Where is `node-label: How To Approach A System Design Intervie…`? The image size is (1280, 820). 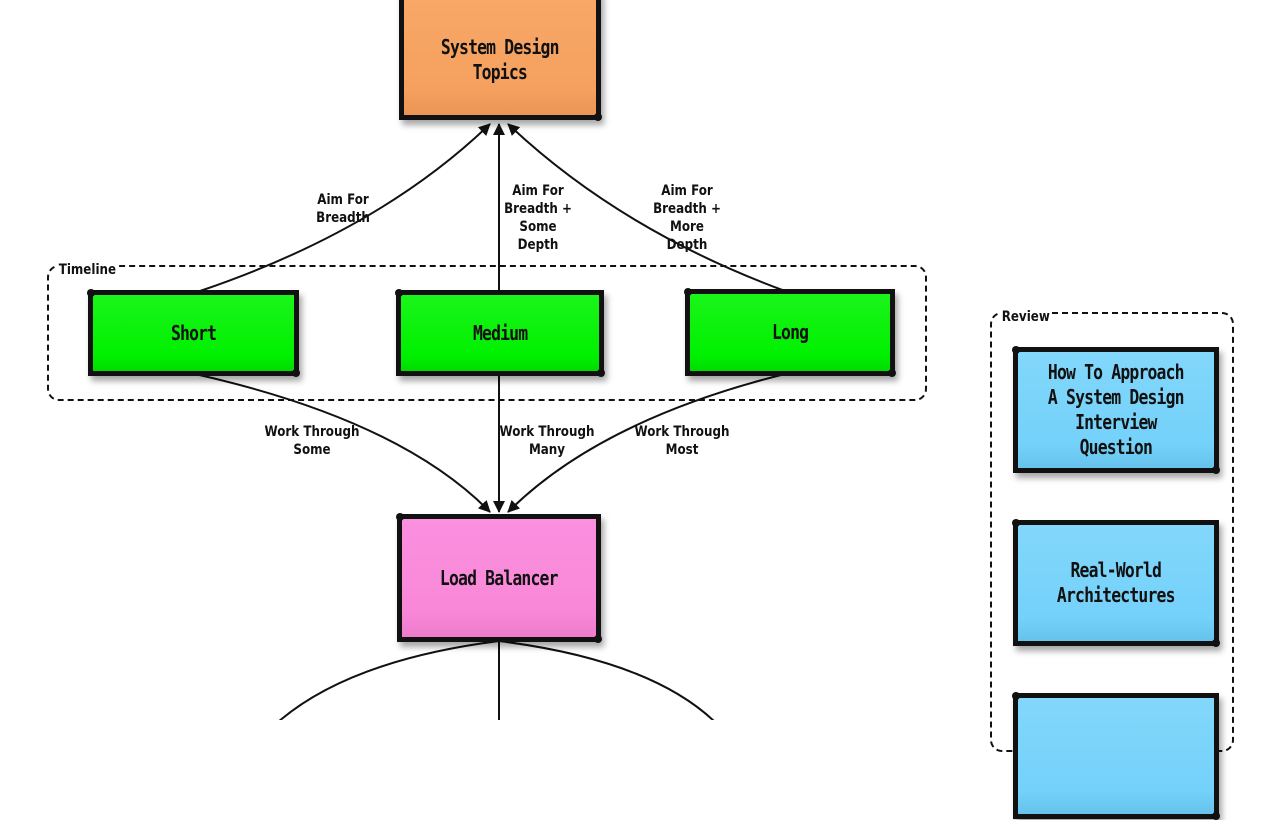 node-label: How To Approach A System Design Intervie… is located at coordinates (1116, 409).